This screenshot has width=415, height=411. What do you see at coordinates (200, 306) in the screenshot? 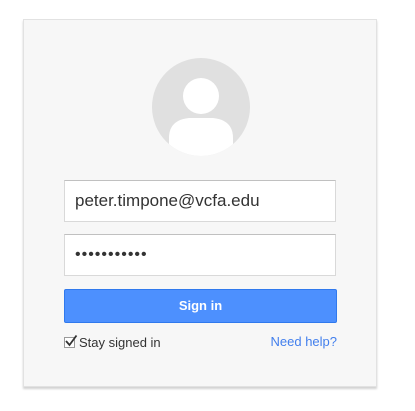
I see `sign-in-button: Sign in` at bounding box center [200, 306].